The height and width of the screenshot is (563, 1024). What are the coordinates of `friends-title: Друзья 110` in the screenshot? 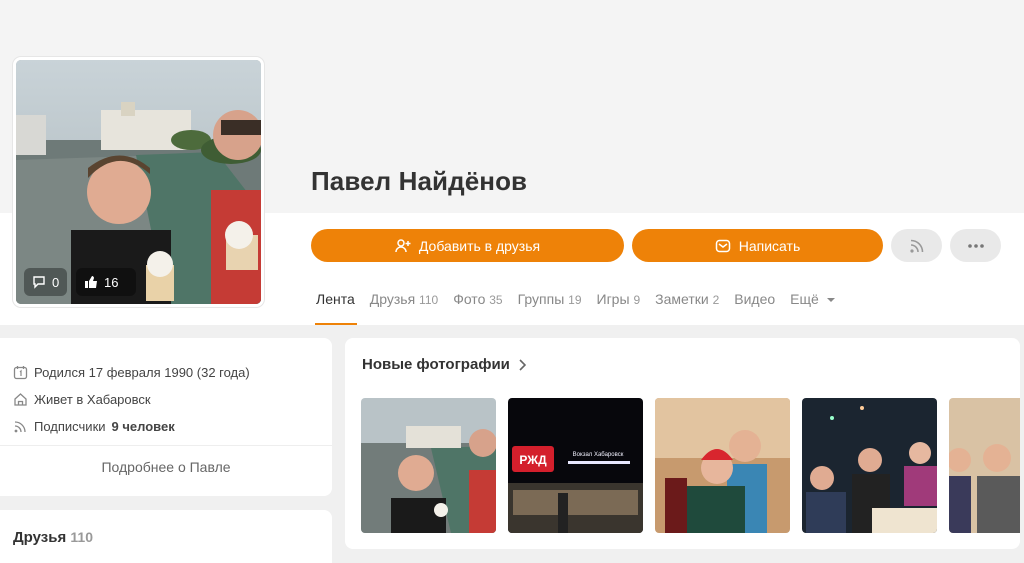 It's located at (53, 537).